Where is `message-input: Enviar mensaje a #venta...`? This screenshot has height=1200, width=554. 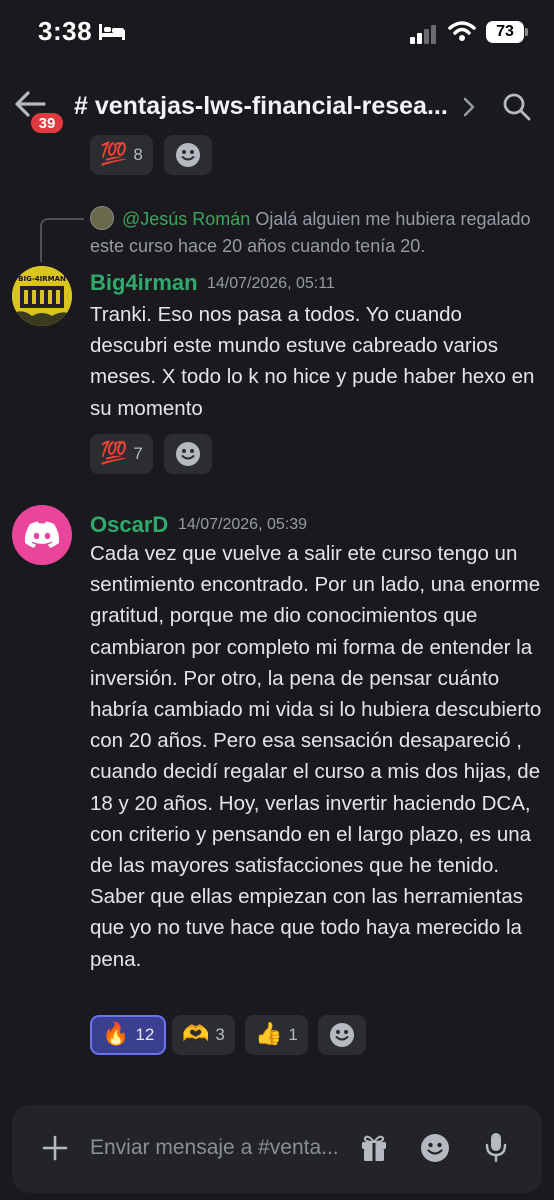
message-input: Enviar mensaje a #venta... is located at coordinates (214, 1148).